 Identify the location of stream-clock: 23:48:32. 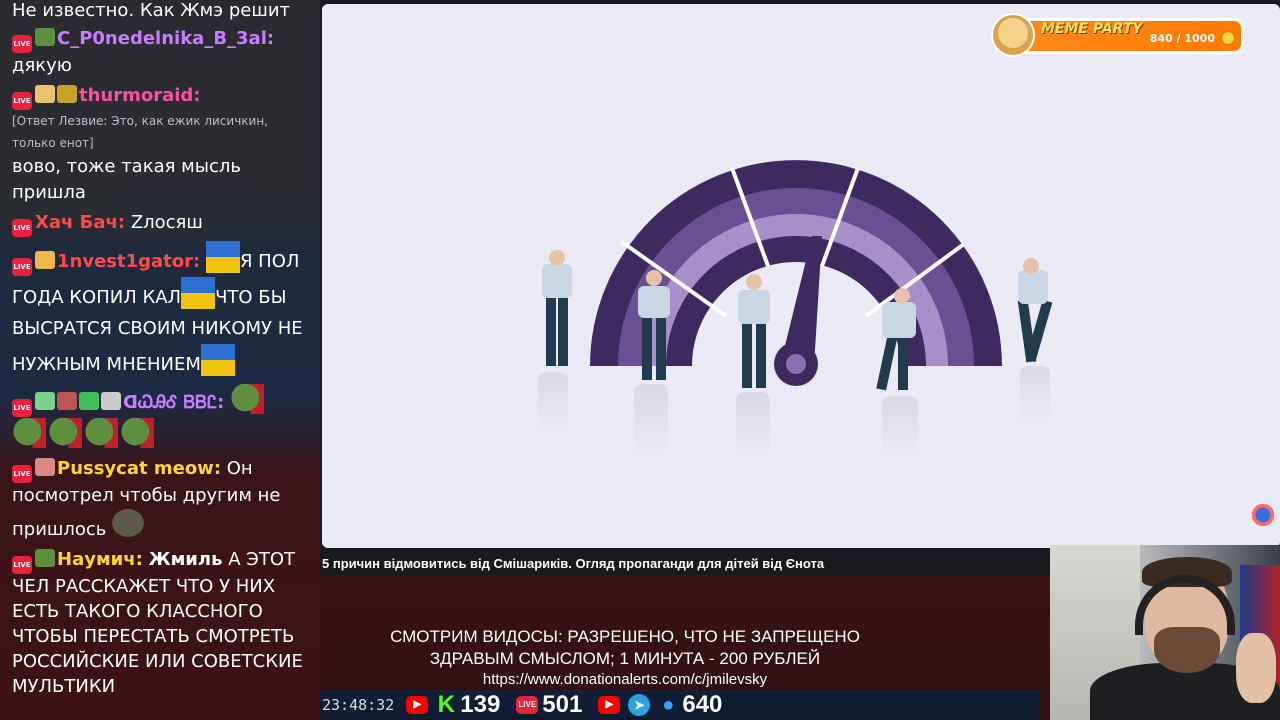
(358, 705).